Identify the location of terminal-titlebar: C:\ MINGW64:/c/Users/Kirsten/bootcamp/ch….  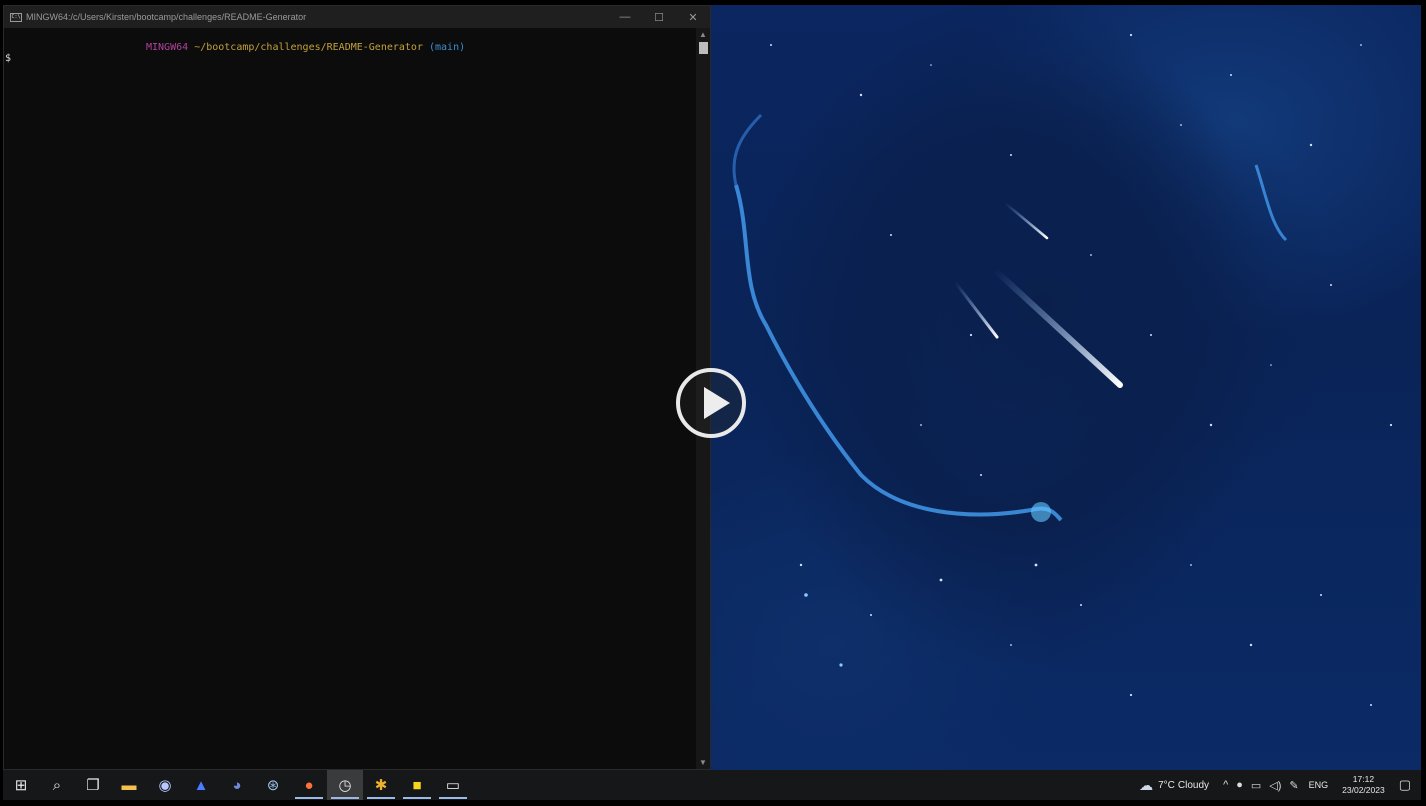
(357, 17).